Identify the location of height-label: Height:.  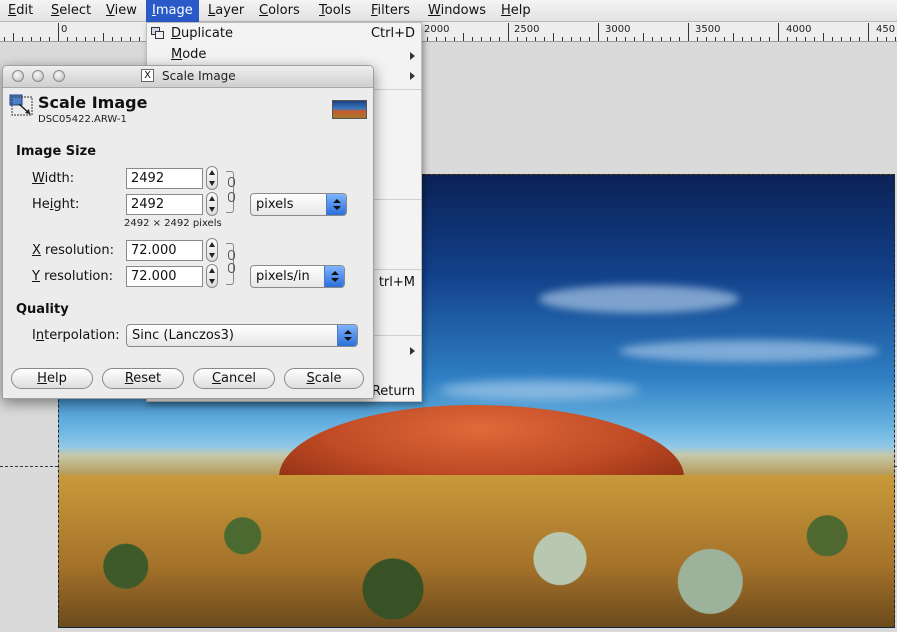
(56, 204).